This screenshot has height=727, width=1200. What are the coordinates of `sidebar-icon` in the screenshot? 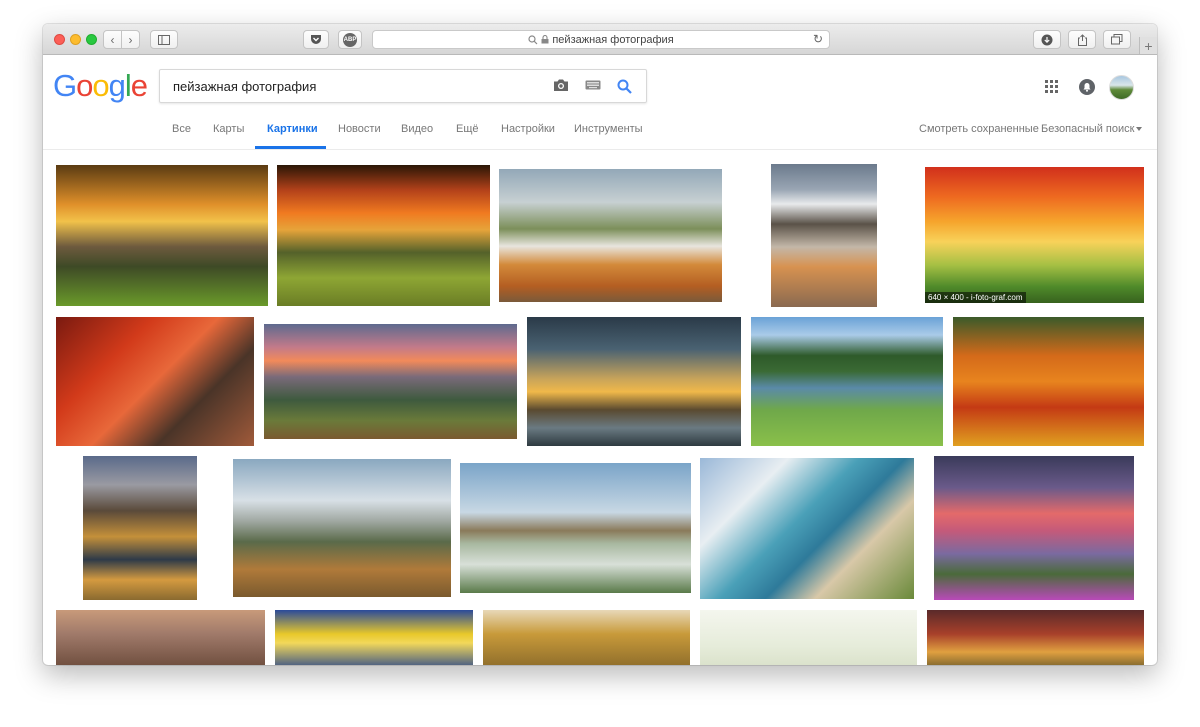 It's located at (164, 39).